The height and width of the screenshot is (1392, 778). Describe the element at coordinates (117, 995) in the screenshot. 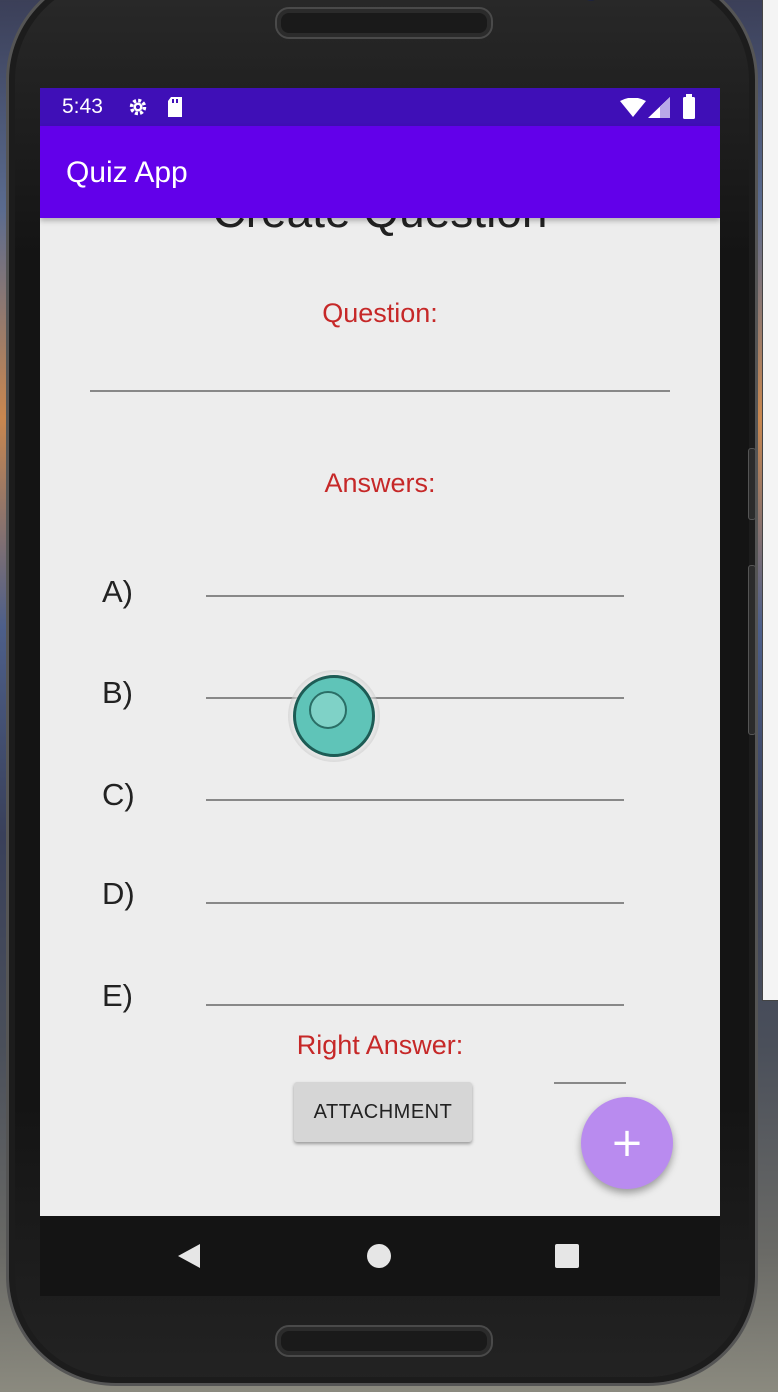

I see `option-e-label: E)` at that location.